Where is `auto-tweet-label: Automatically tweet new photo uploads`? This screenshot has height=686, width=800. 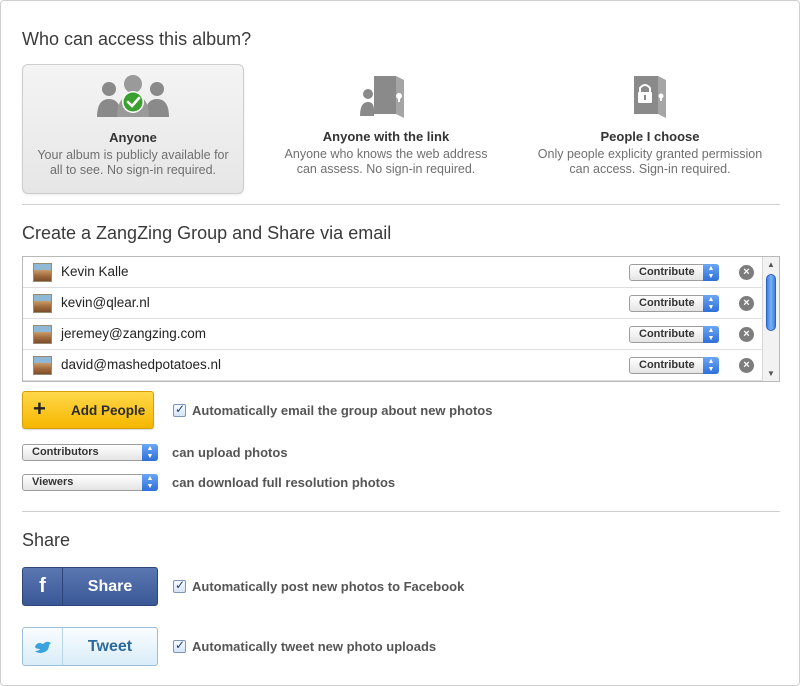
auto-tweet-label: Automatically tweet new photo uploads is located at coordinates (314, 646).